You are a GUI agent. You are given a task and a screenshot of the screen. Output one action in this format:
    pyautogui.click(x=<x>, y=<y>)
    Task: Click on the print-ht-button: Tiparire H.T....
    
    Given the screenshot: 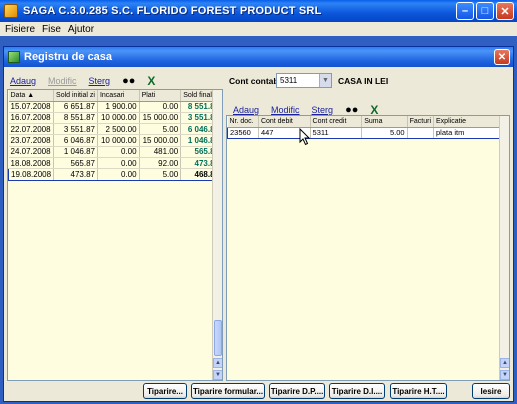 What is the action you would take?
    pyautogui.click(x=418, y=391)
    